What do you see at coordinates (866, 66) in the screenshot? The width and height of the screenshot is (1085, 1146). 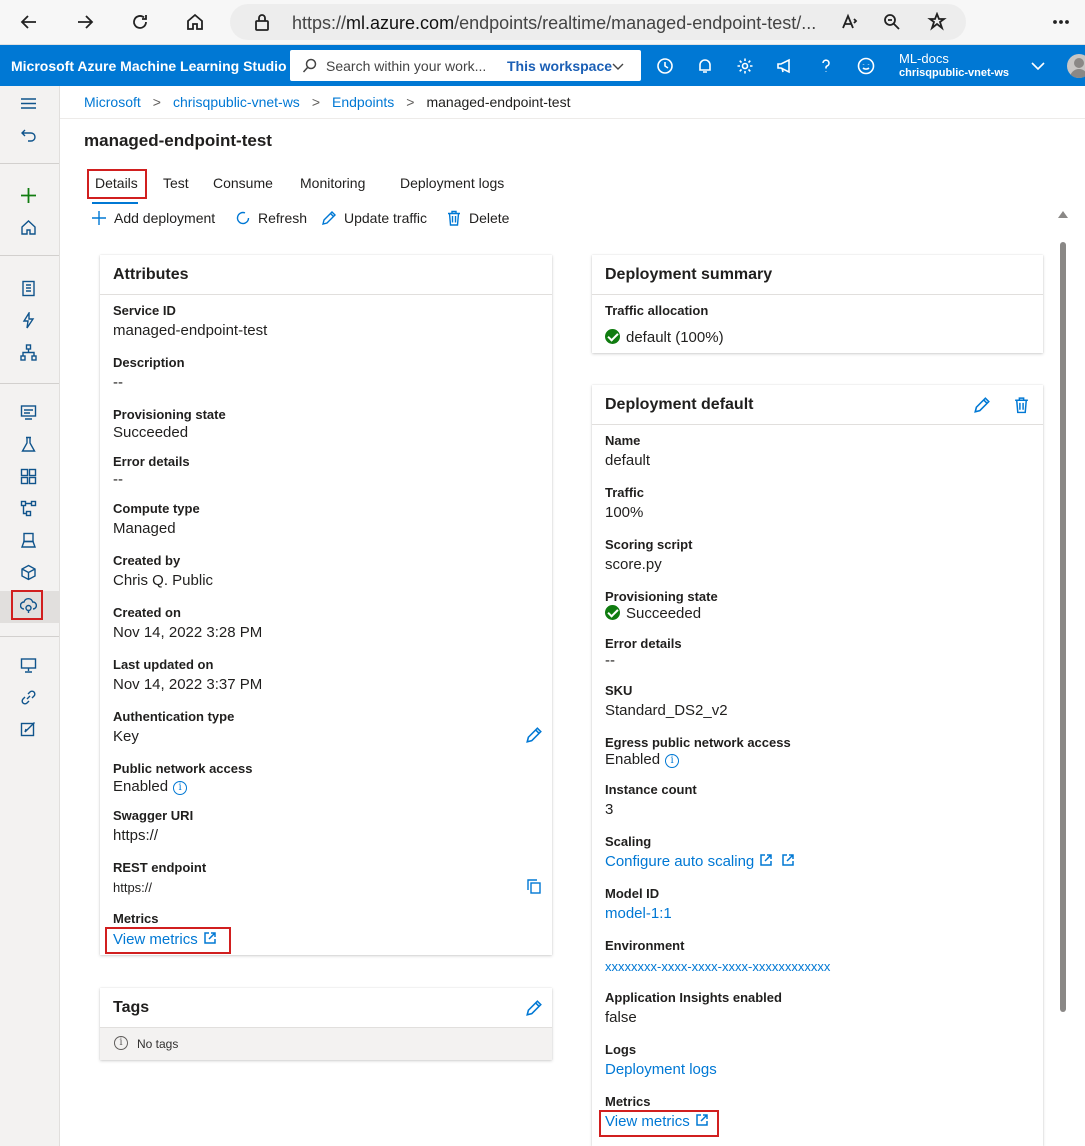 I see `feedback-icon` at bounding box center [866, 66].